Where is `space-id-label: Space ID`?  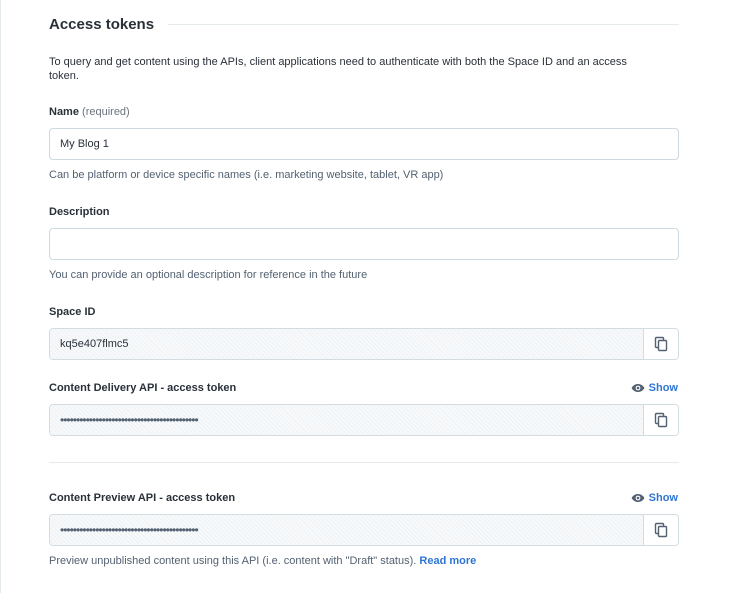 space-id-label: Space ID is located at coordinates (72, 312).